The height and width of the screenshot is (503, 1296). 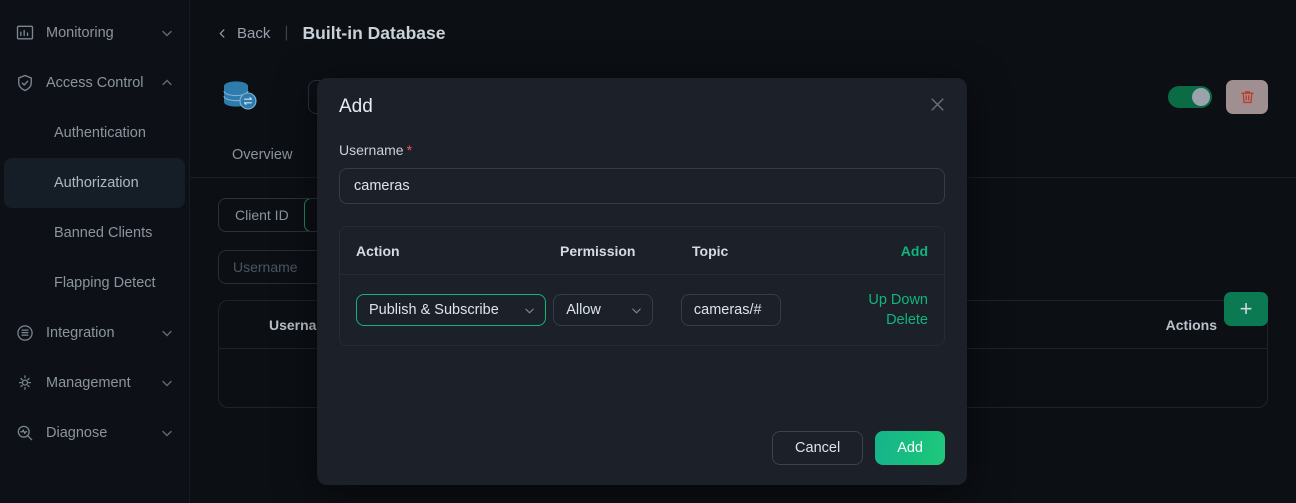 I want to click on close-icon, so click(x=937, y=107).